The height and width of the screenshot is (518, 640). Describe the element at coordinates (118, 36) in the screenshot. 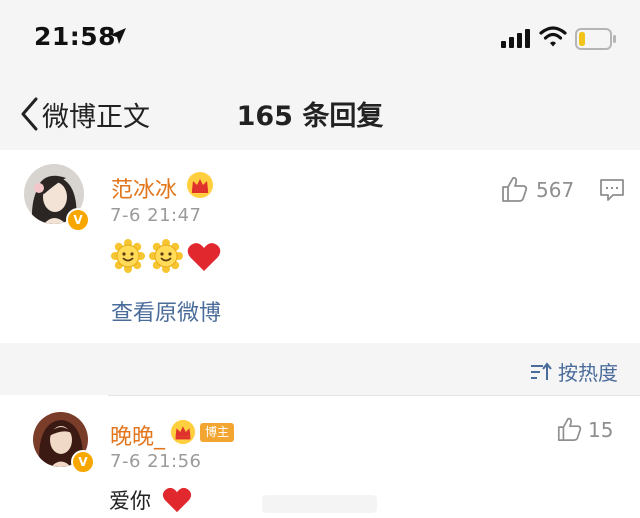

I see `location-arrow-icon` at that location.